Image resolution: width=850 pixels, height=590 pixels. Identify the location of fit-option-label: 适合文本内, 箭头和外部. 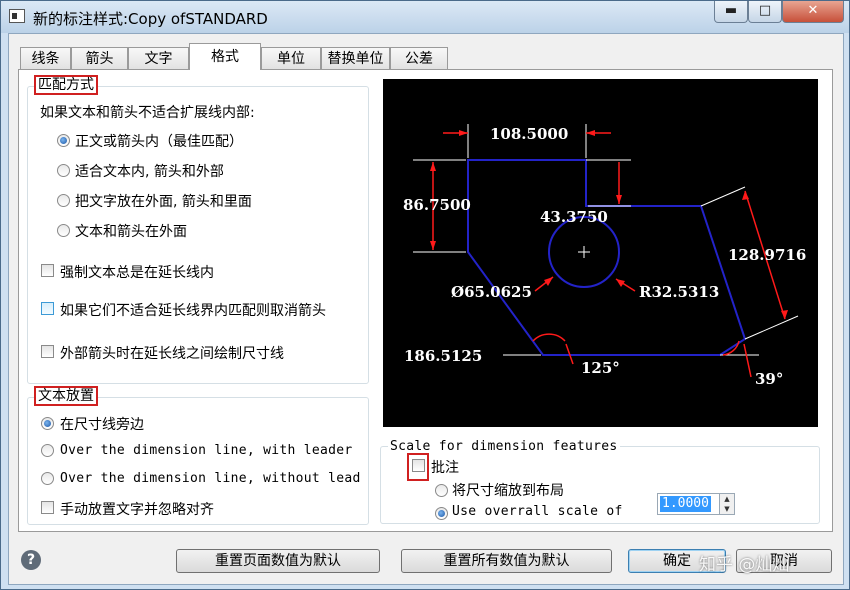
(149, 171).